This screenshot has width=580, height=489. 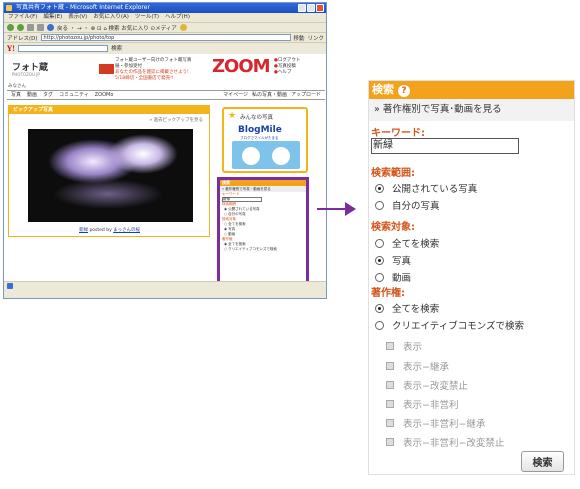 I want to click on rights-cc-label: クリエイティブコモンズで検索, so click(x=458, y=326).